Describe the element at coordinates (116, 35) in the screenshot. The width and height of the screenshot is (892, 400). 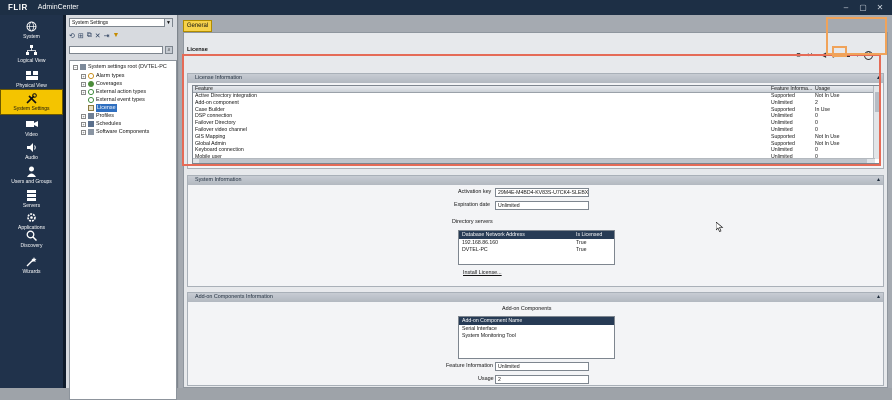
I see `filter-icon: ▼` at that location.